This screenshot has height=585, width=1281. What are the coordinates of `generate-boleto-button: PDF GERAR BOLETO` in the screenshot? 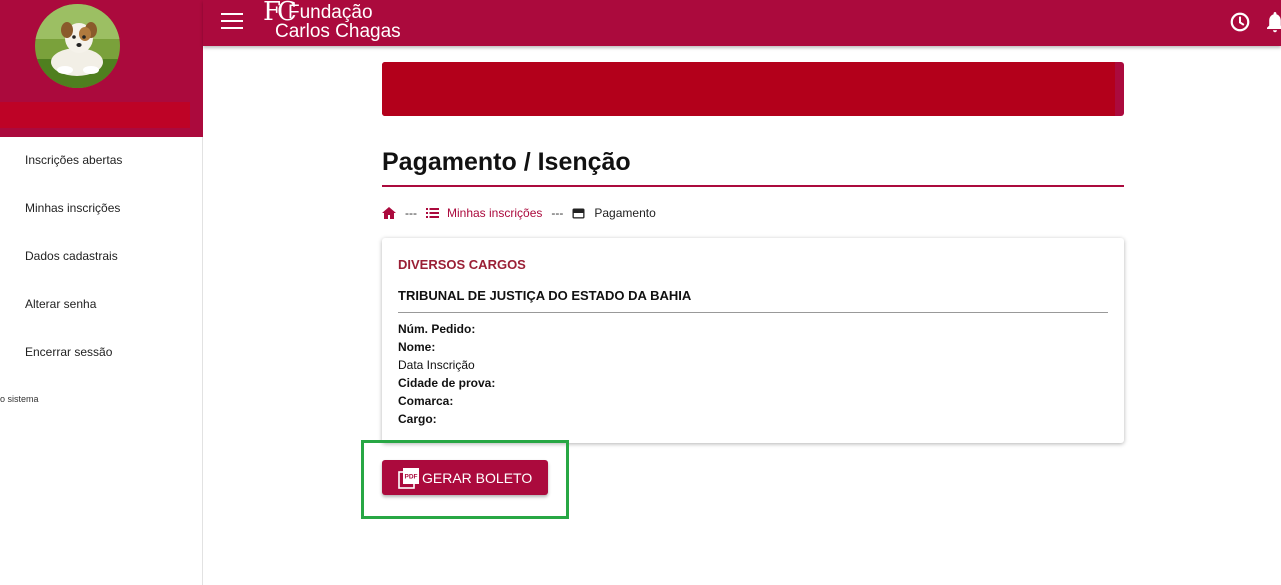 It's located at (465, 477).